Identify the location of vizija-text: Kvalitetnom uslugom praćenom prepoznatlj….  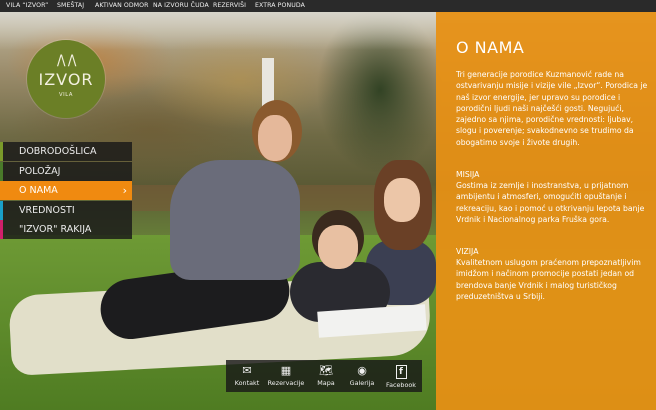
(548, 279).